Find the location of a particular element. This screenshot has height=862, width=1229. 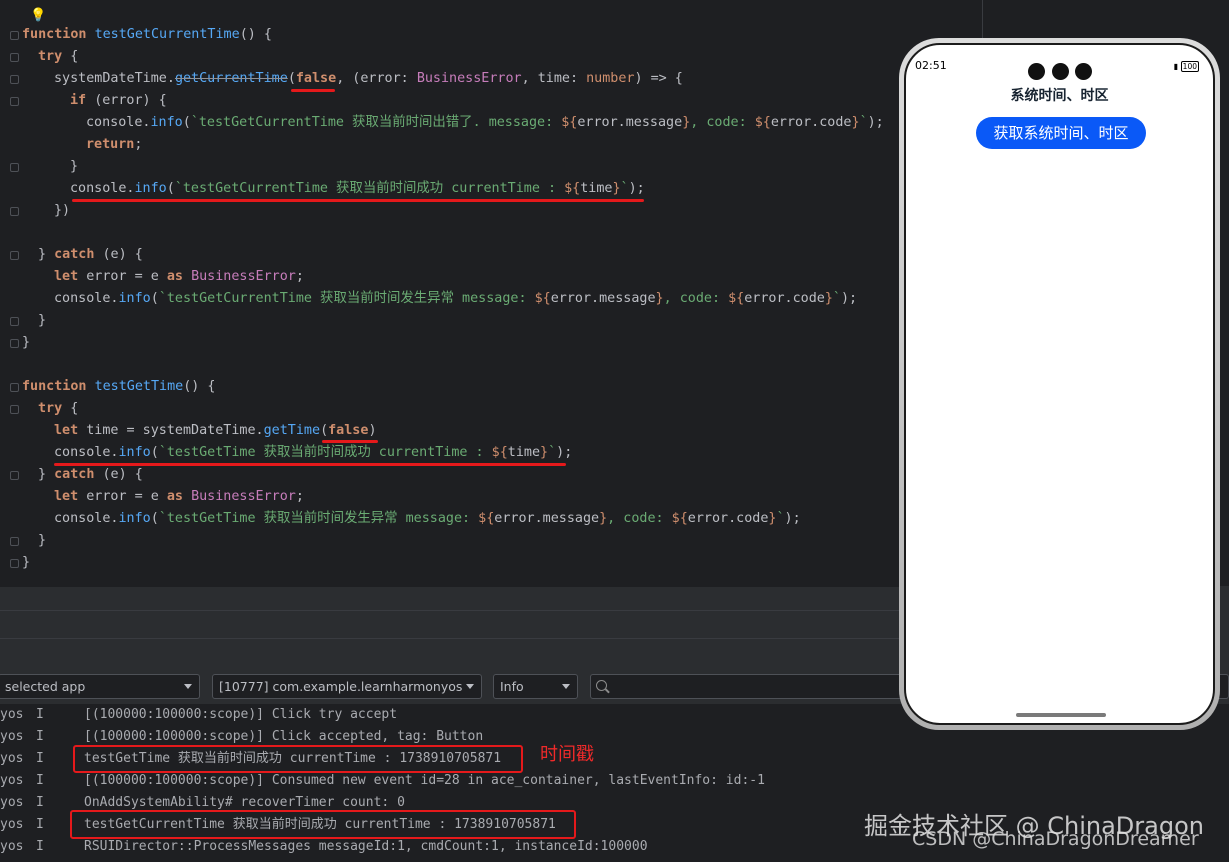

code-token: , code: is located at coordinates (696, 298).